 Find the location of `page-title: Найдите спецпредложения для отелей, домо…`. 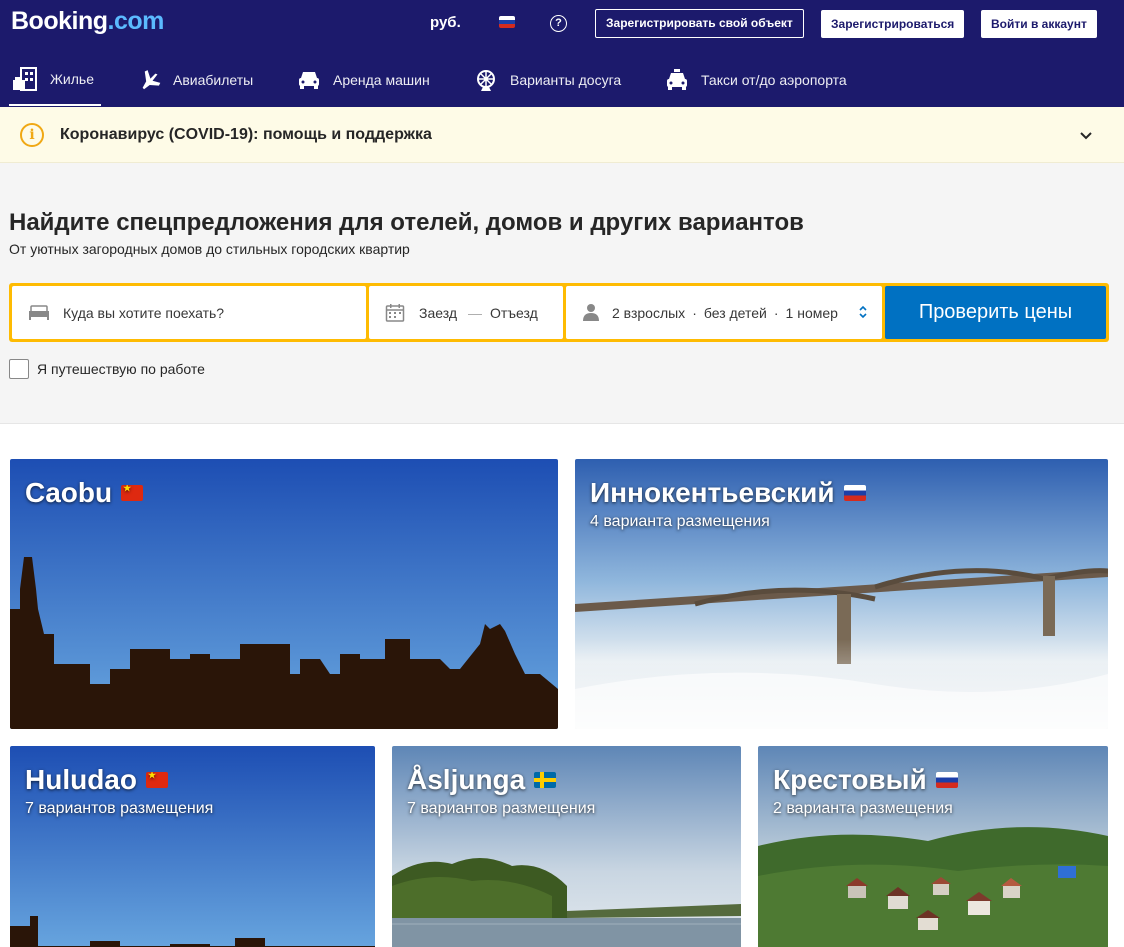

page-title: Найдите спецпредложения для отелей, домо… is located at coordinates (406, 222).